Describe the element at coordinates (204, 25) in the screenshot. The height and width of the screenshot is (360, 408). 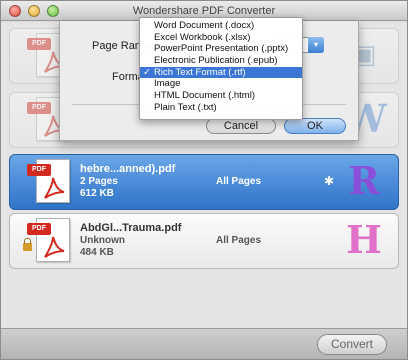
I see `menu-item-label: Word Document (.docx)` at that location.